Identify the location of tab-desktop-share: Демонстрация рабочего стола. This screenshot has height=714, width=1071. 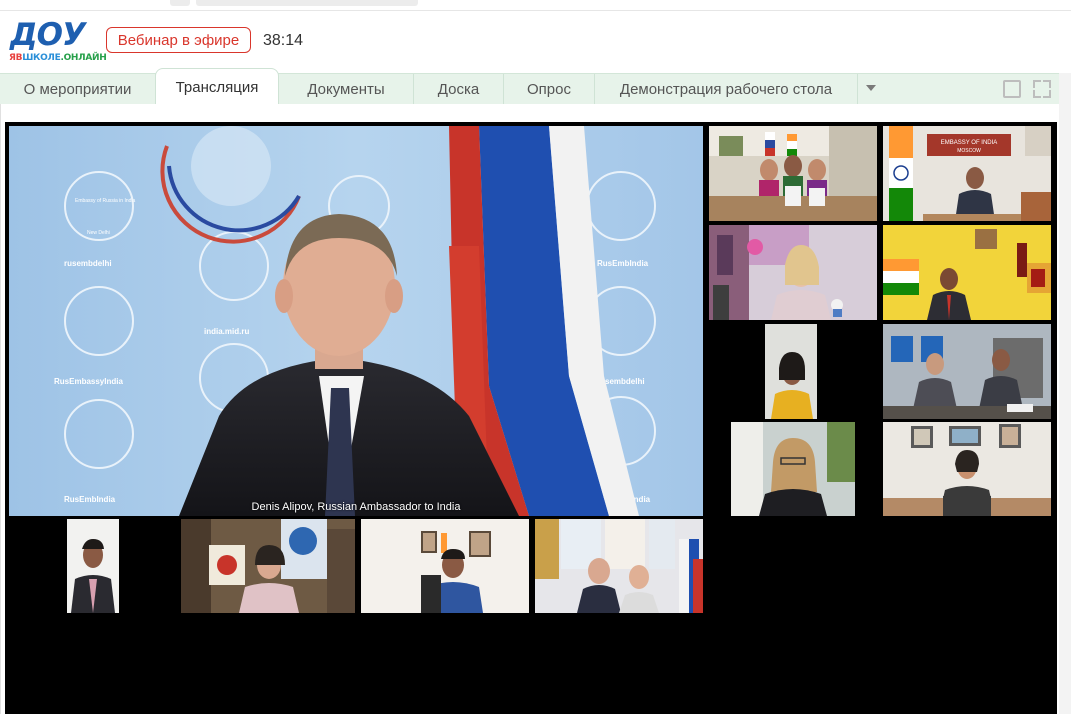
(726, 89).